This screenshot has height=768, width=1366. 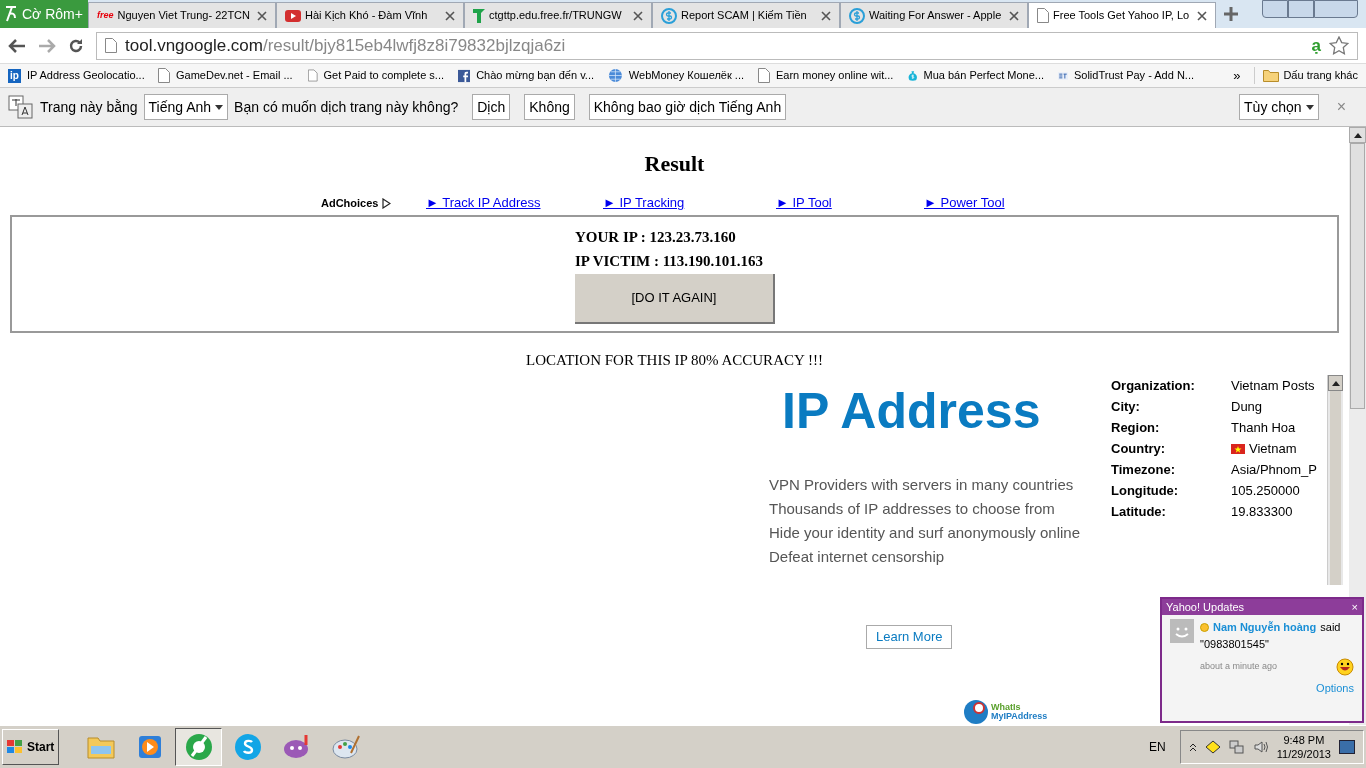 I want to click on facebook-icon, so click(x=464, y=75).